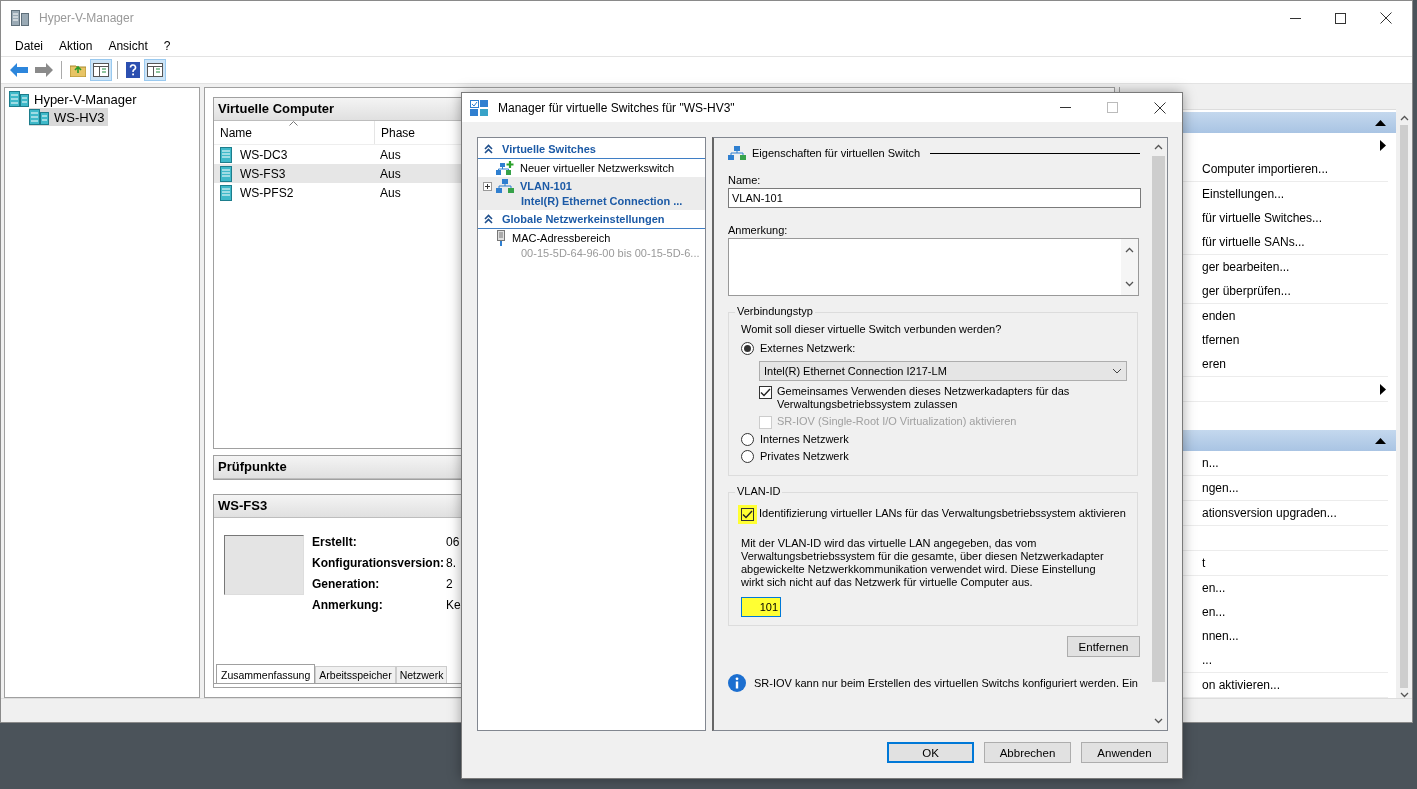  What do you see at coordinates (804, 439) in the screenshot?
I see `option-label: Internes Netzwerk` at bounding box center [804, 439].